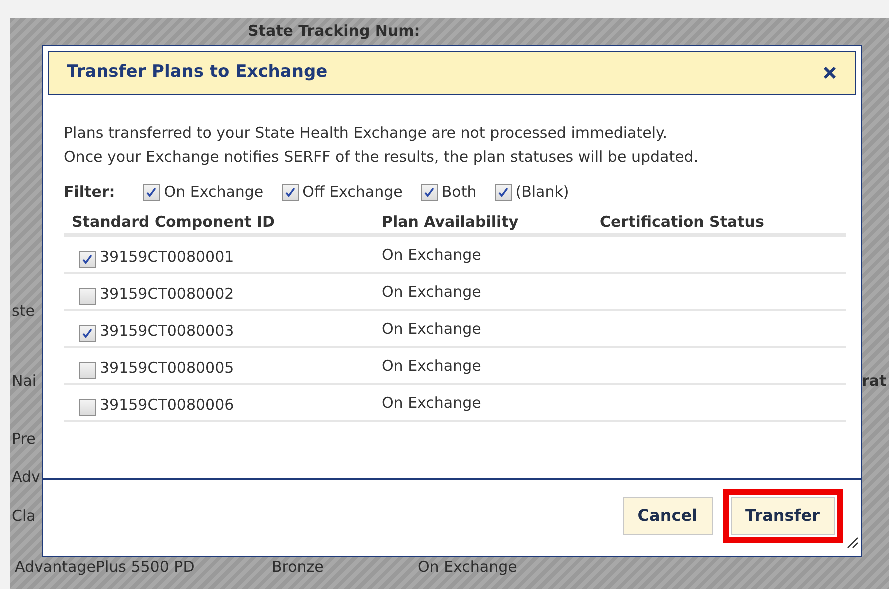 This screenshot has height=589, width=889. What do you see at coordinates (366, 133) in the screenshot?
I see `message-text: Plans transferred to your State Health Exchange are not processed immediately.` at bounding box center [366, 133].